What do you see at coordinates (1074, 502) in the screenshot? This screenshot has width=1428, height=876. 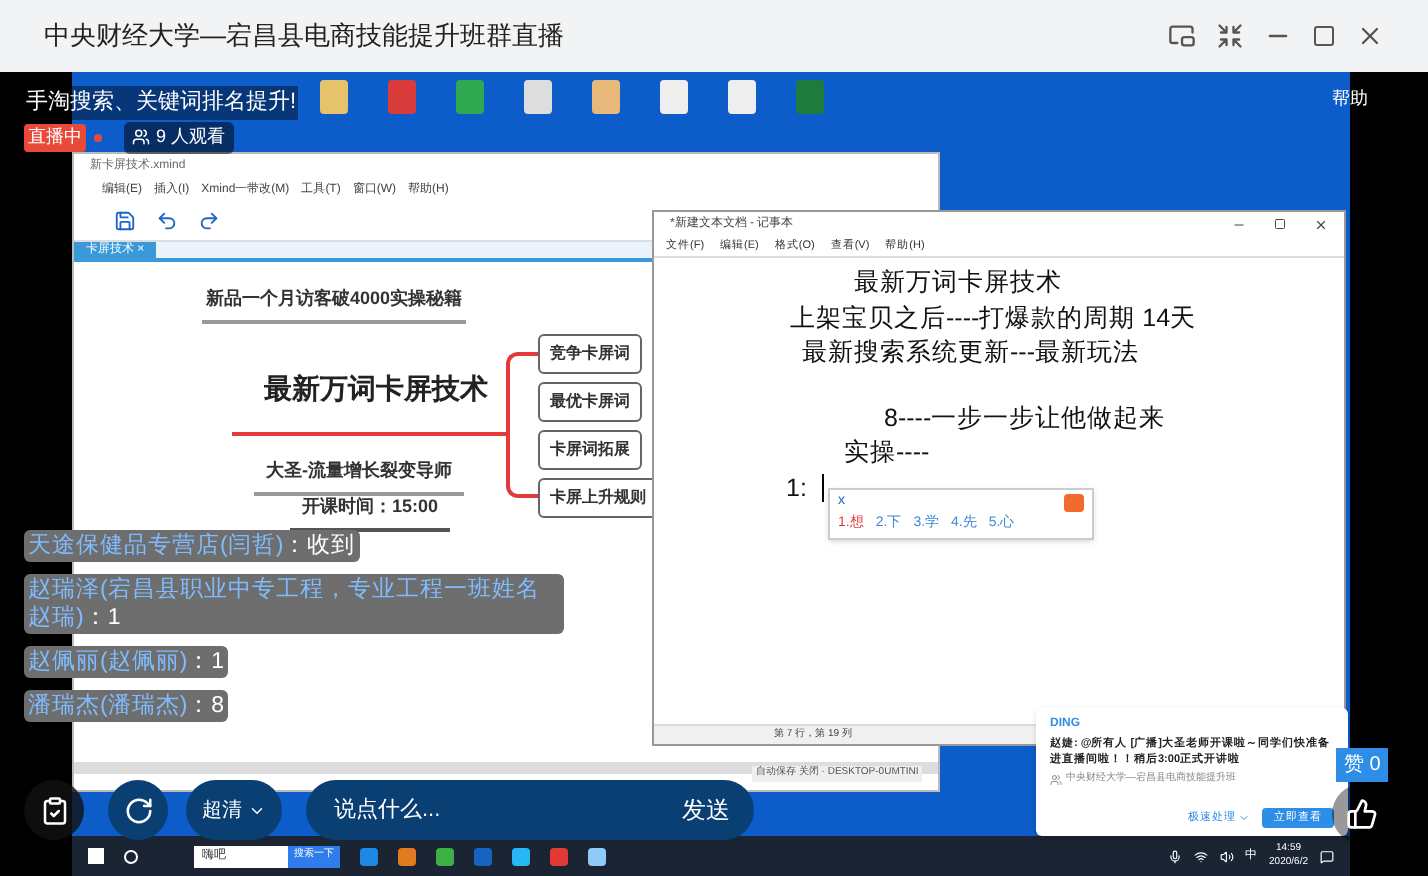 I see `ime-logo-icon` at bounding box center [1074, 502].